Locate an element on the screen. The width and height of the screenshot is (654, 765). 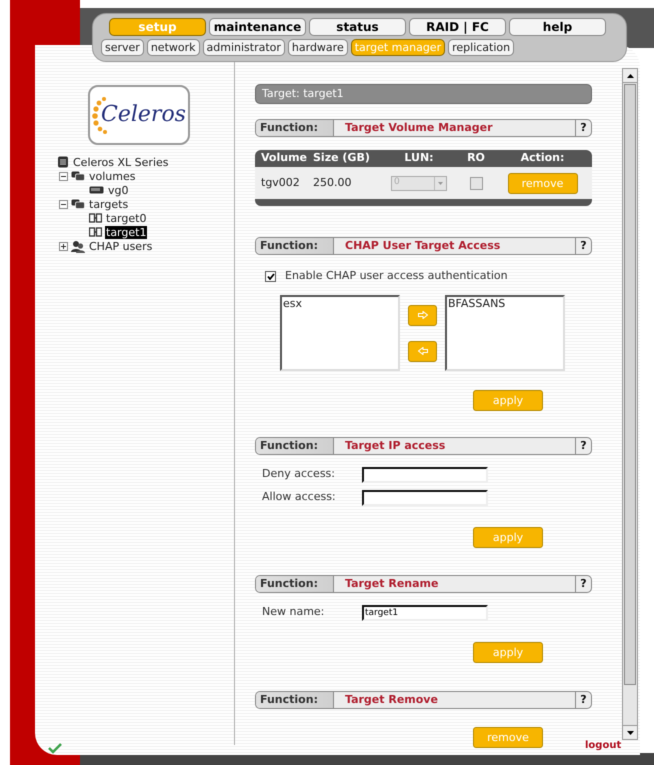
column-header: Action: is located at coordinates (543, 158).